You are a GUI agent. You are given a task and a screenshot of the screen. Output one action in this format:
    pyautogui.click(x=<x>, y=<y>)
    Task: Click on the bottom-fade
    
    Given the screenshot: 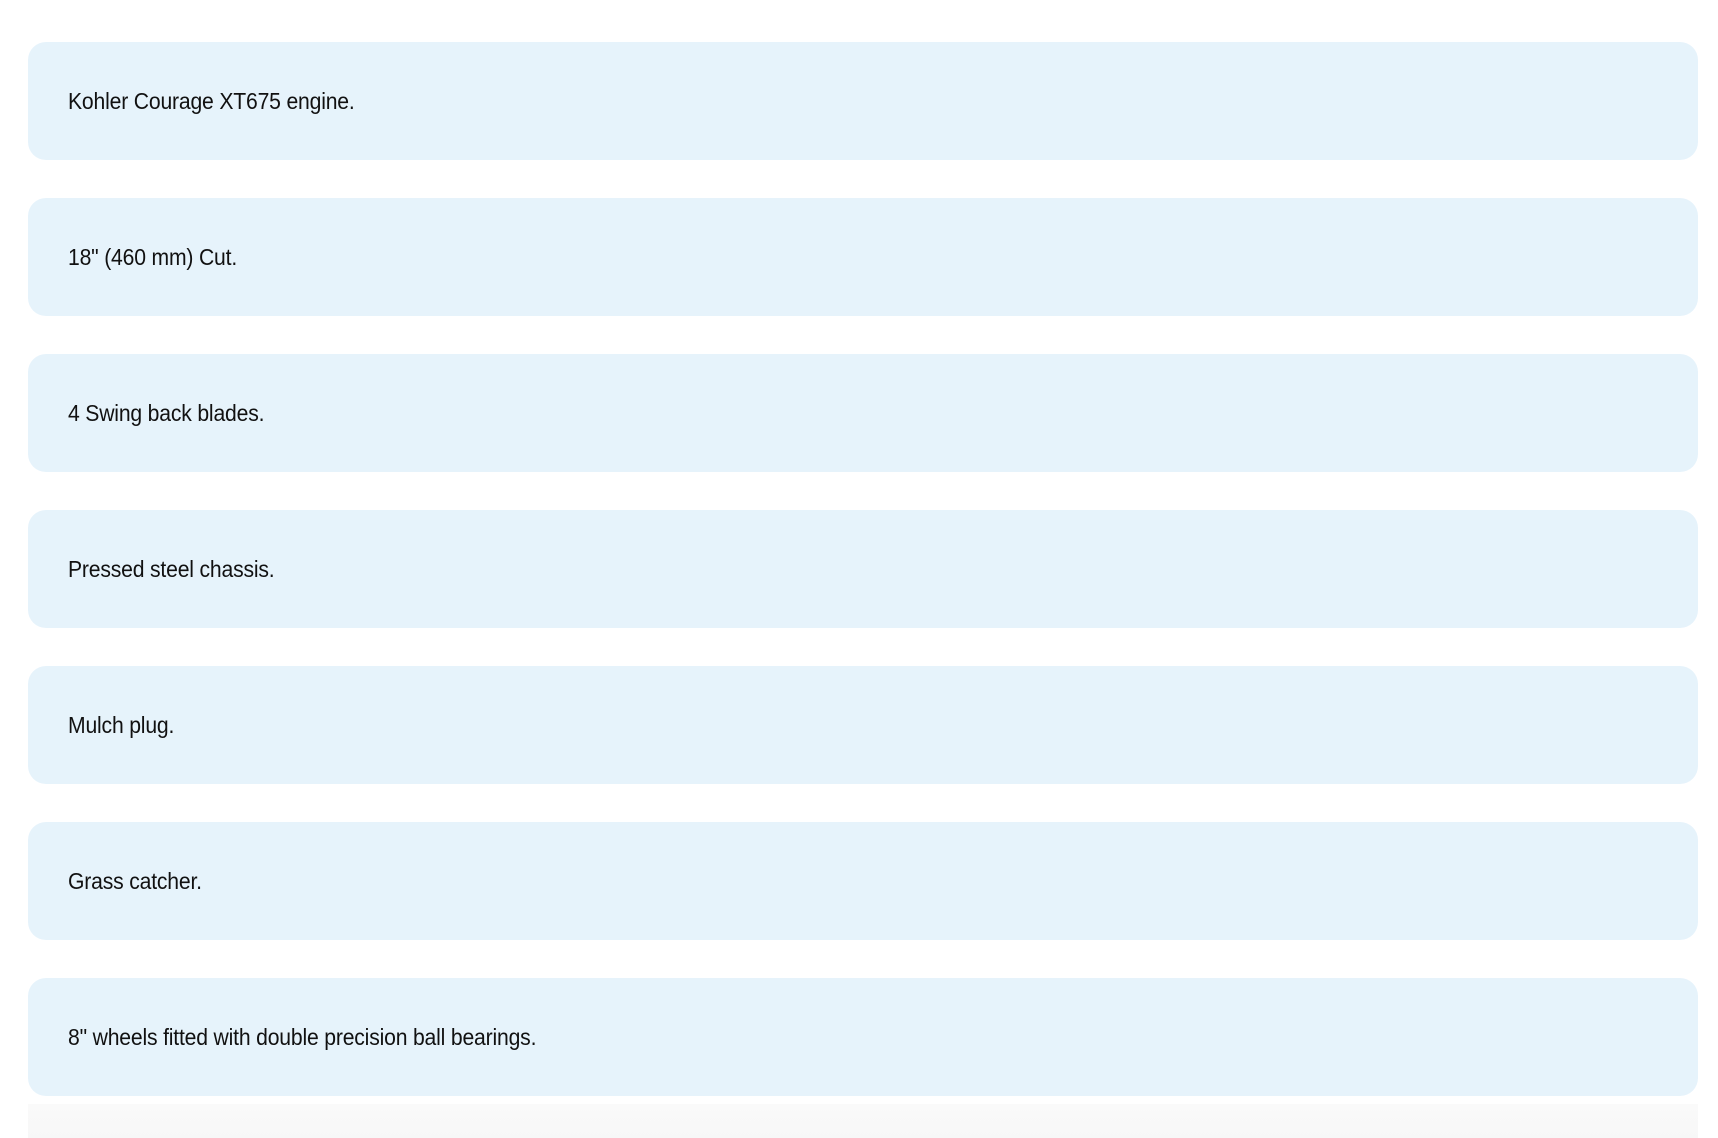 What is the action you would take?
    pyautogui.click(x=863, y=1121)
    